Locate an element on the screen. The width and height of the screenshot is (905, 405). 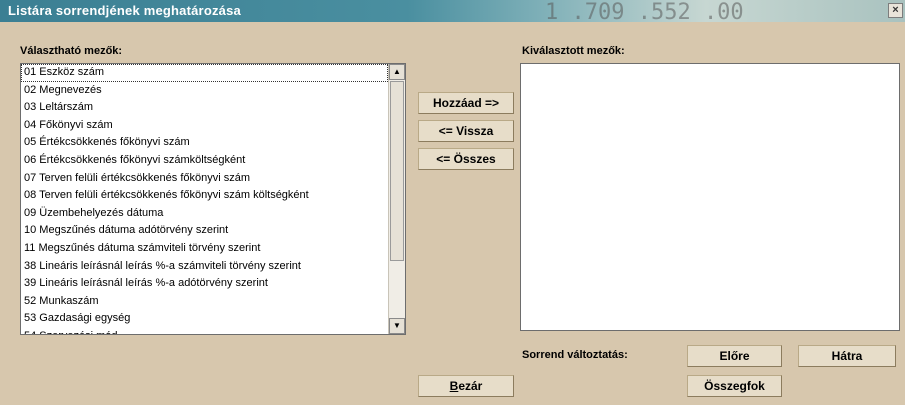
list-item: 53 Gazdasági egység is located at coordinates (204, 319).